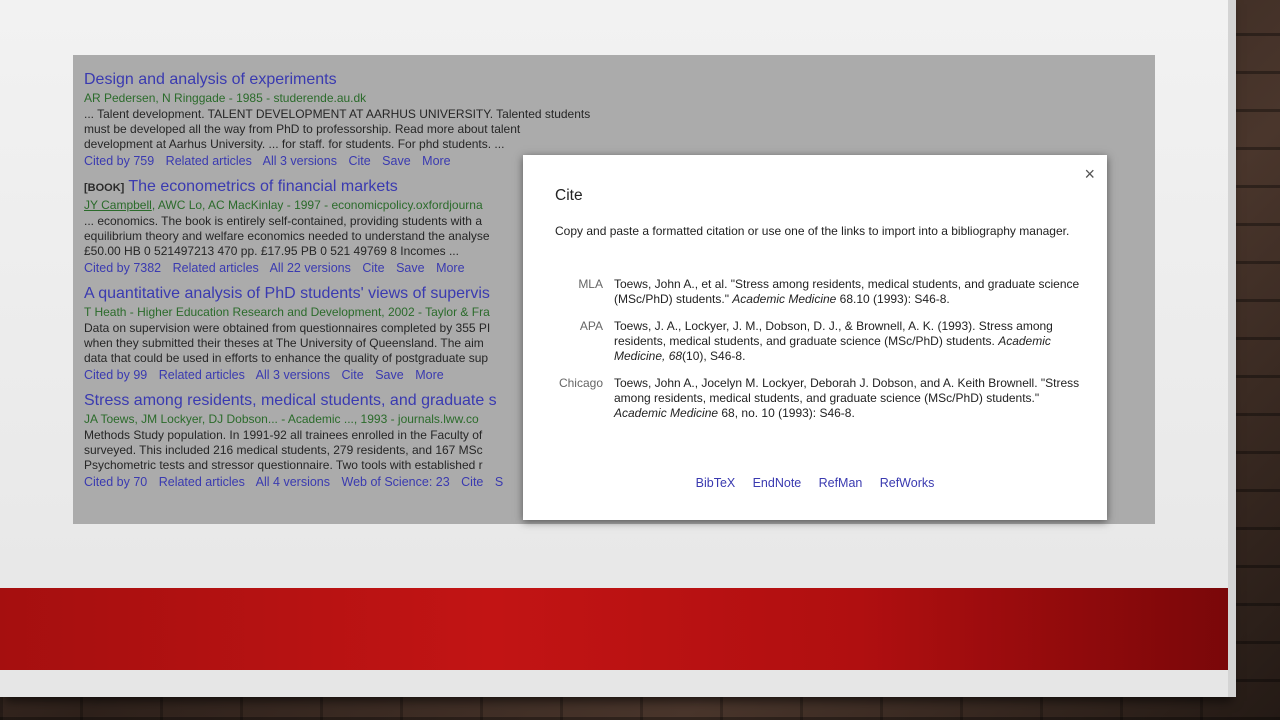 This screenshot has width=1280, height=720. I want to click on import-links: BibTeX EndNote RefMan RefWorks, so click(815, 483).